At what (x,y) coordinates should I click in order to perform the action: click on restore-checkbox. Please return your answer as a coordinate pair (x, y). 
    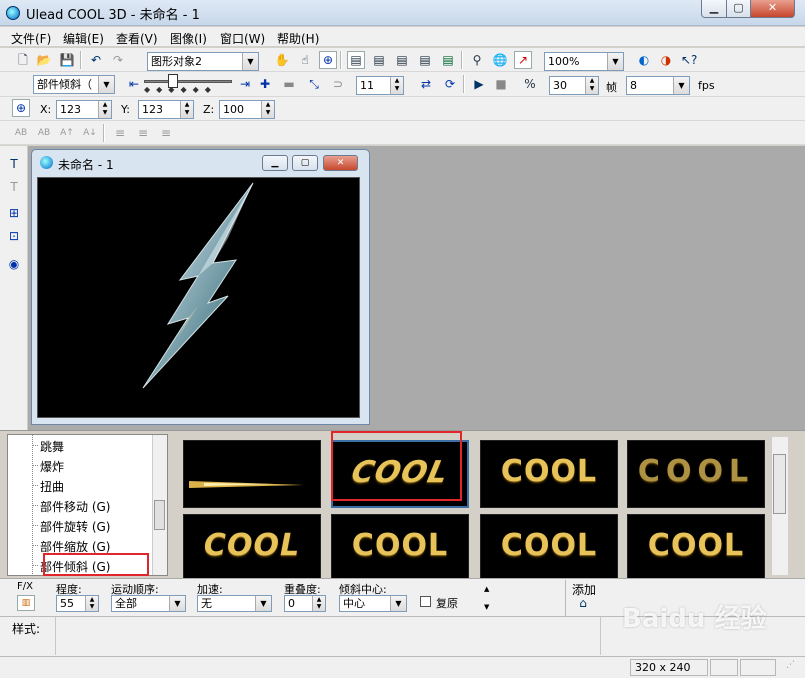
    Looking at the image, I should click on (425, 601).